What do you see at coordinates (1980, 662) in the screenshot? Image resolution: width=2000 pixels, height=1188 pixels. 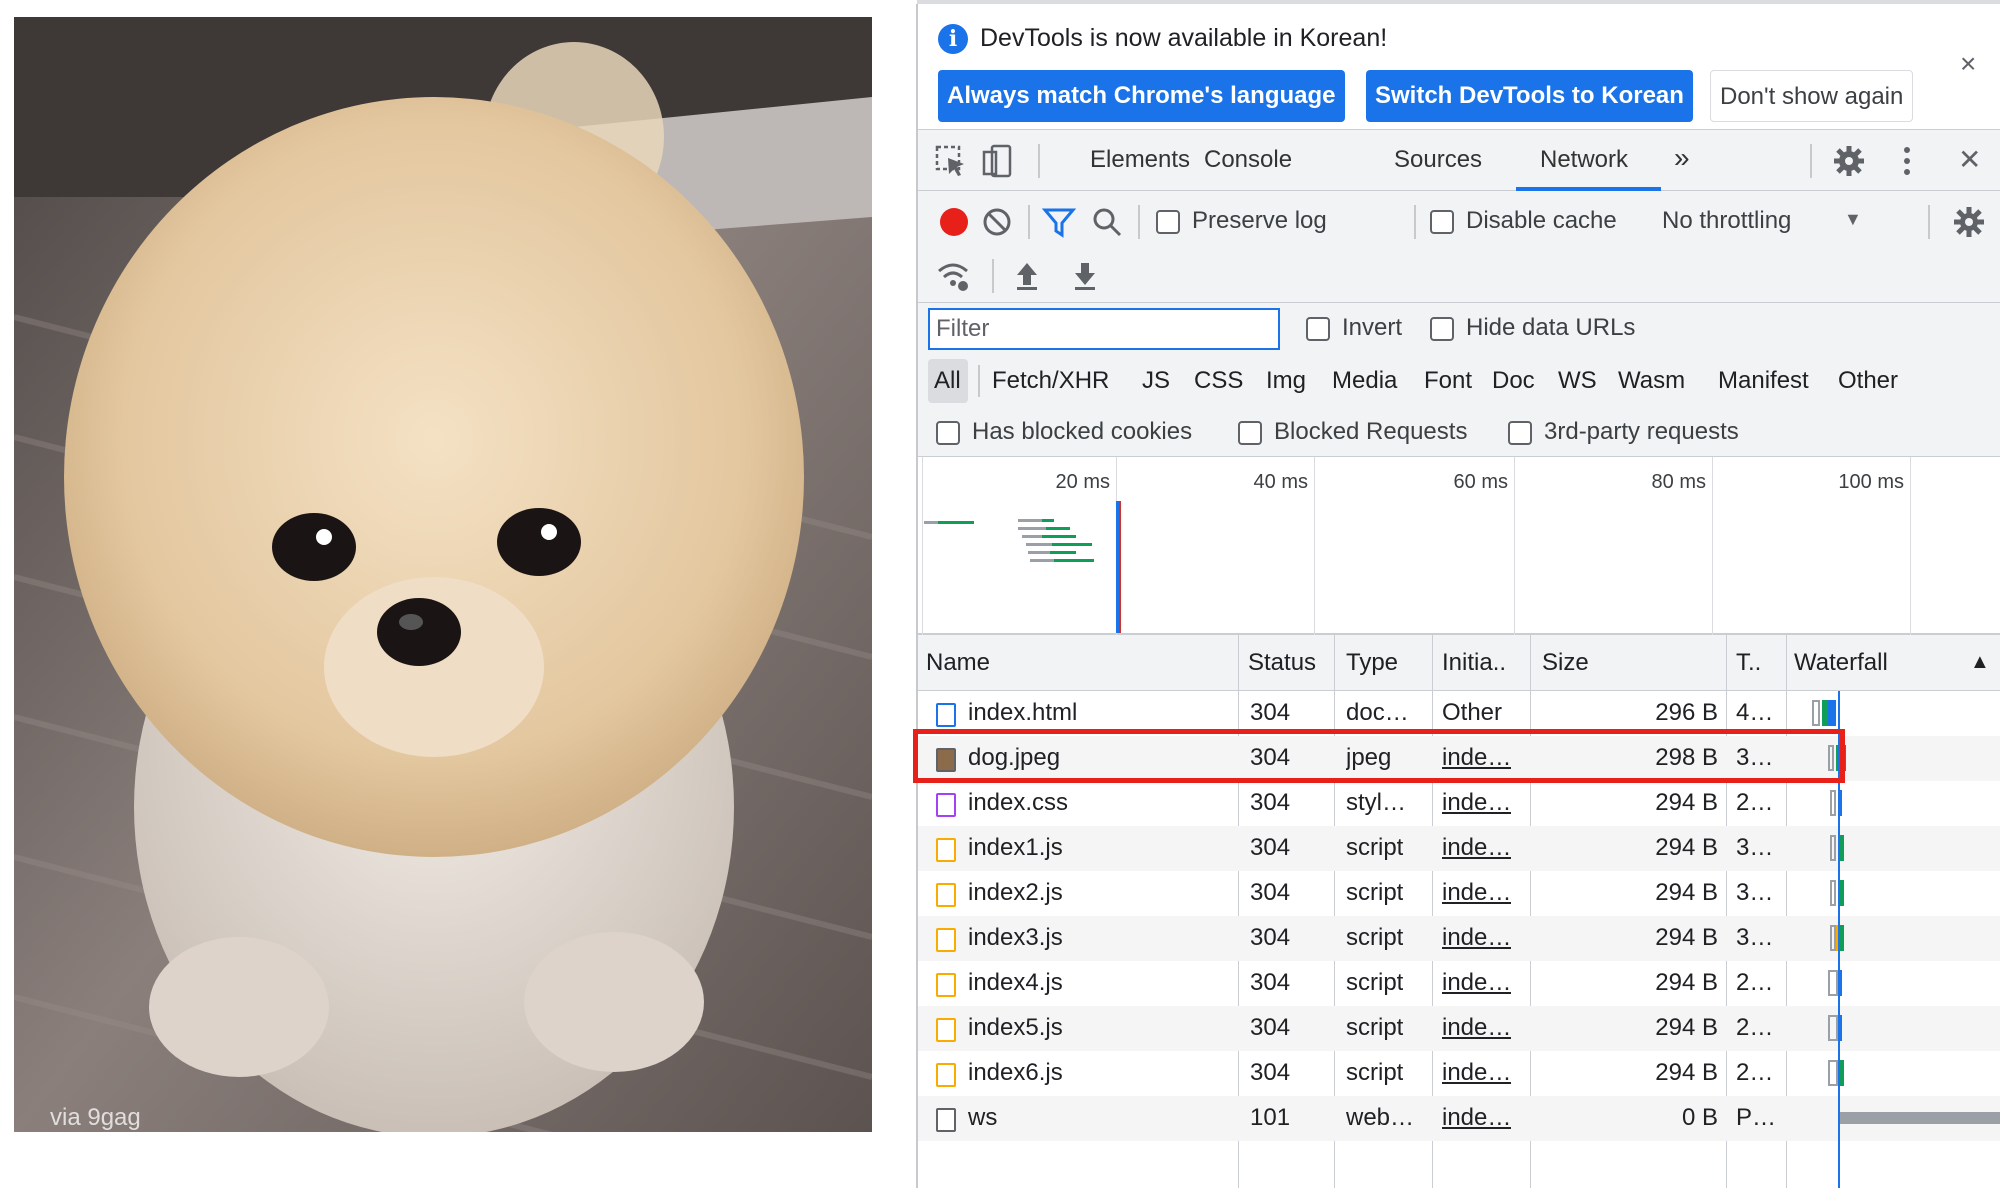 I see `sort-ascending-icon: ▲` at bounding box center [1980, 662].